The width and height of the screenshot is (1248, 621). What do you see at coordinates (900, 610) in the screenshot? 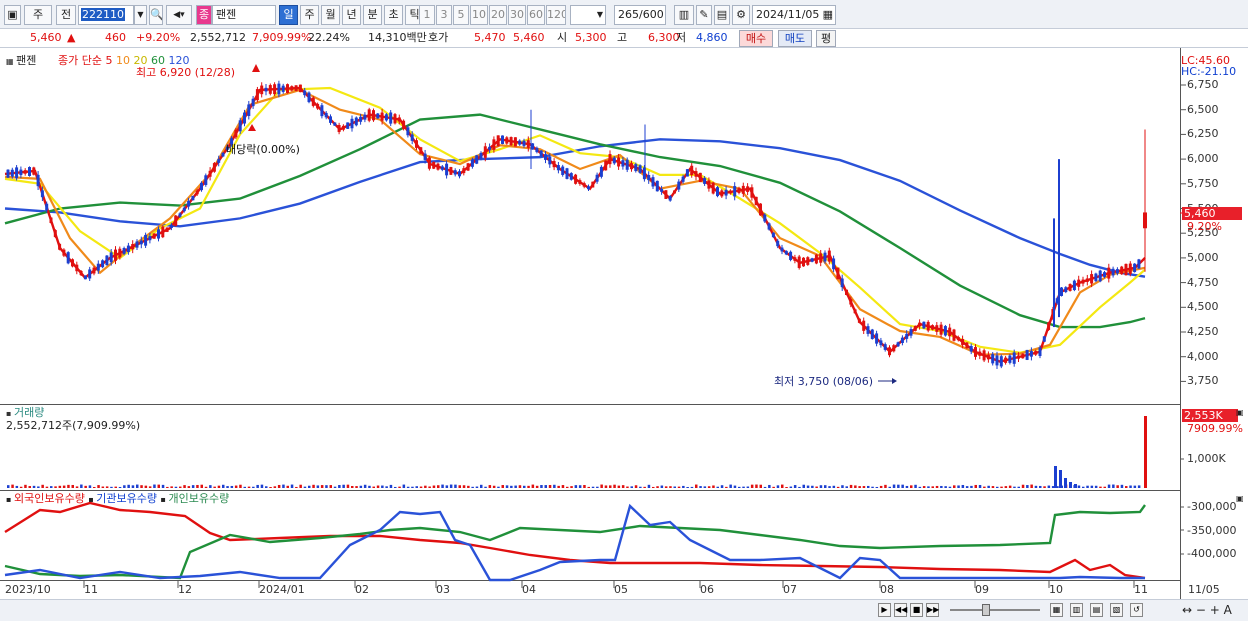
I see `rewind-icon: ◀◀` at bounding box center [900, 610].